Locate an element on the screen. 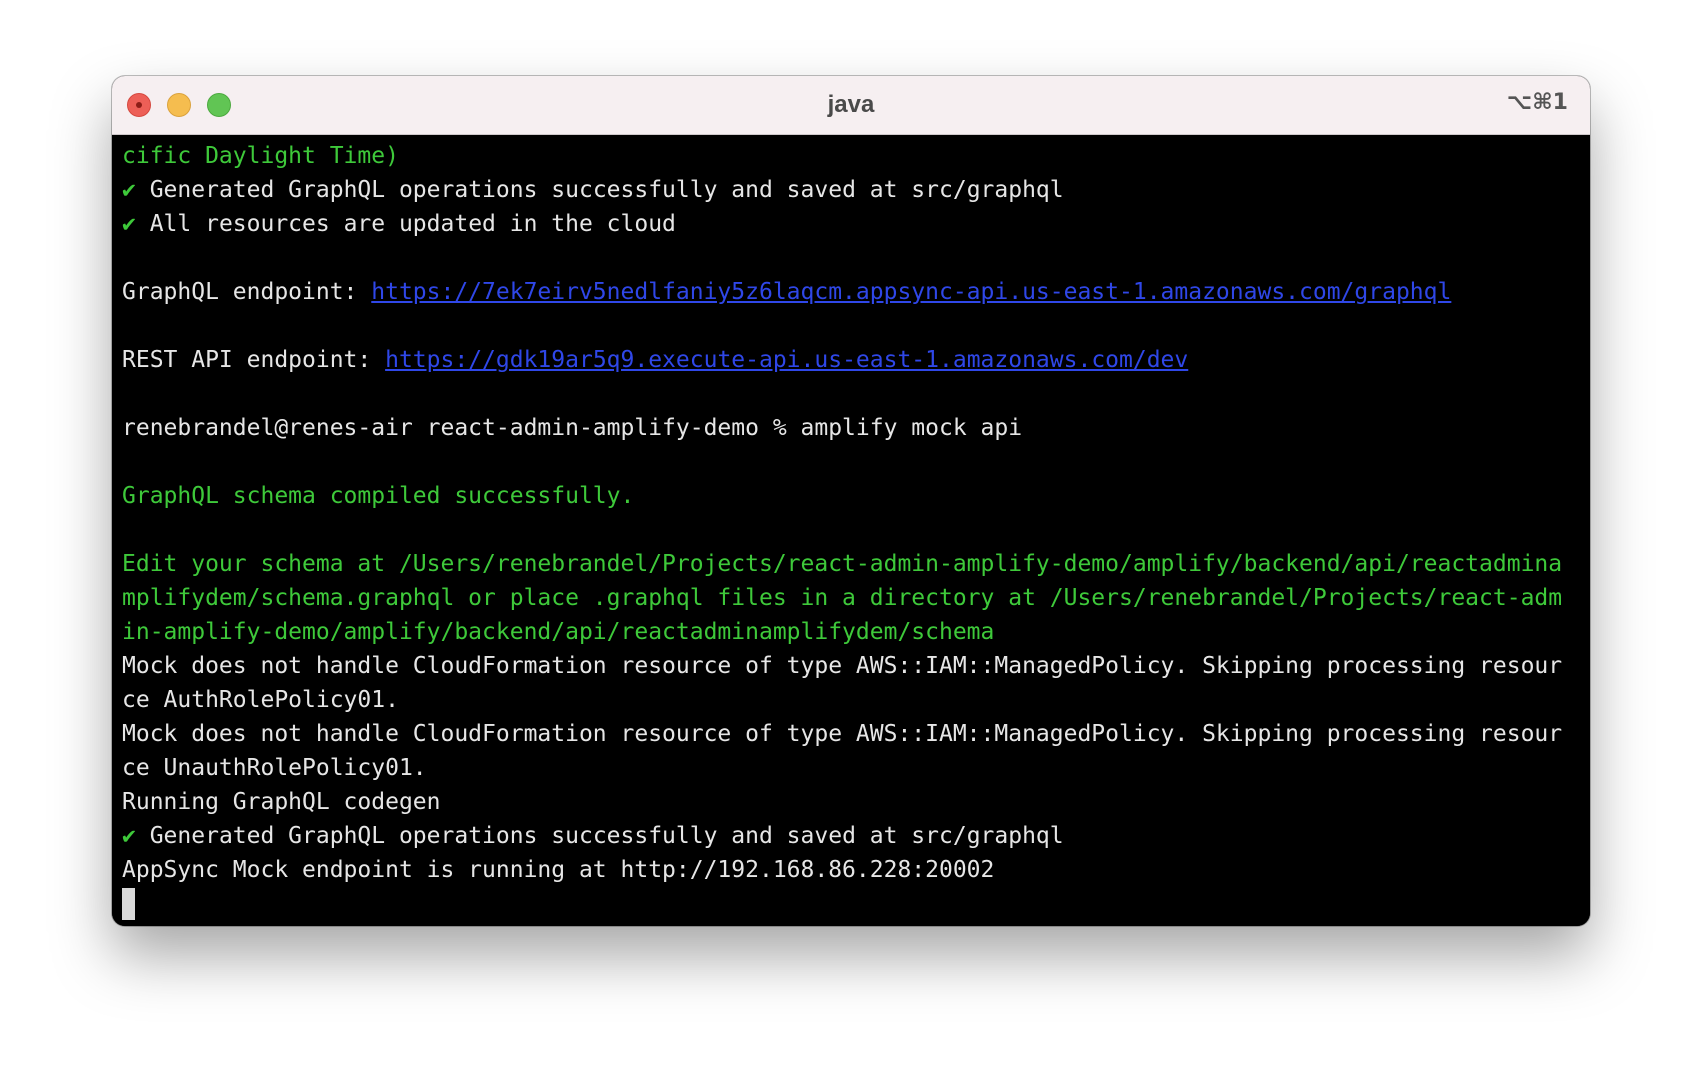 The width and height of the screenshot is (1700, 1072). window-title: java is located at coordinates (851, 104).